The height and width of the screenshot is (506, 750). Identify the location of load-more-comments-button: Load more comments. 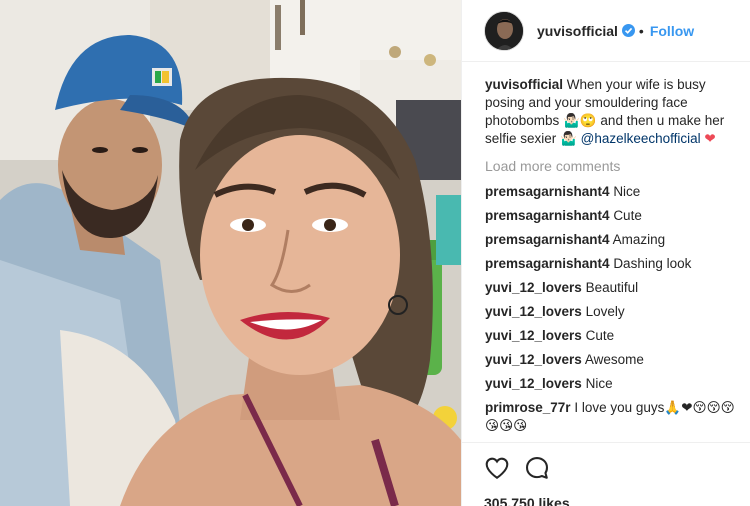
(610, 166).